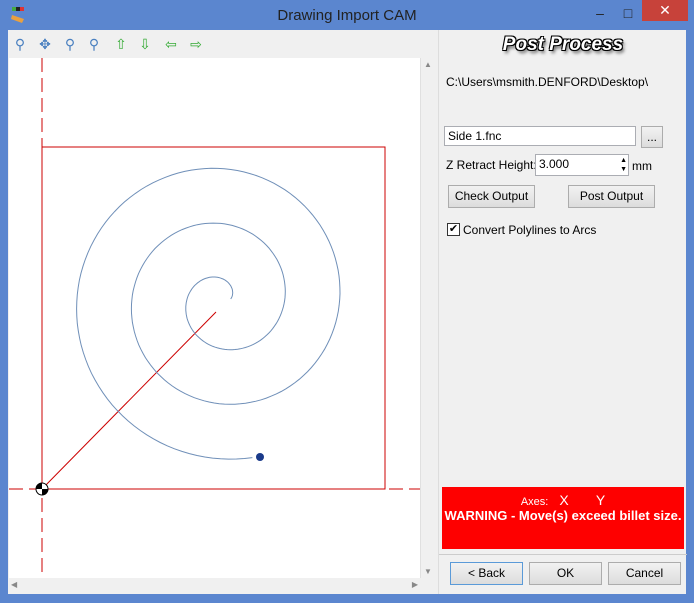 This screenshot has height=603, width=694. Describe the element at coordinates (45, 44) in the screenshot. I see `zoom-extents-icon: ✥` at that location.